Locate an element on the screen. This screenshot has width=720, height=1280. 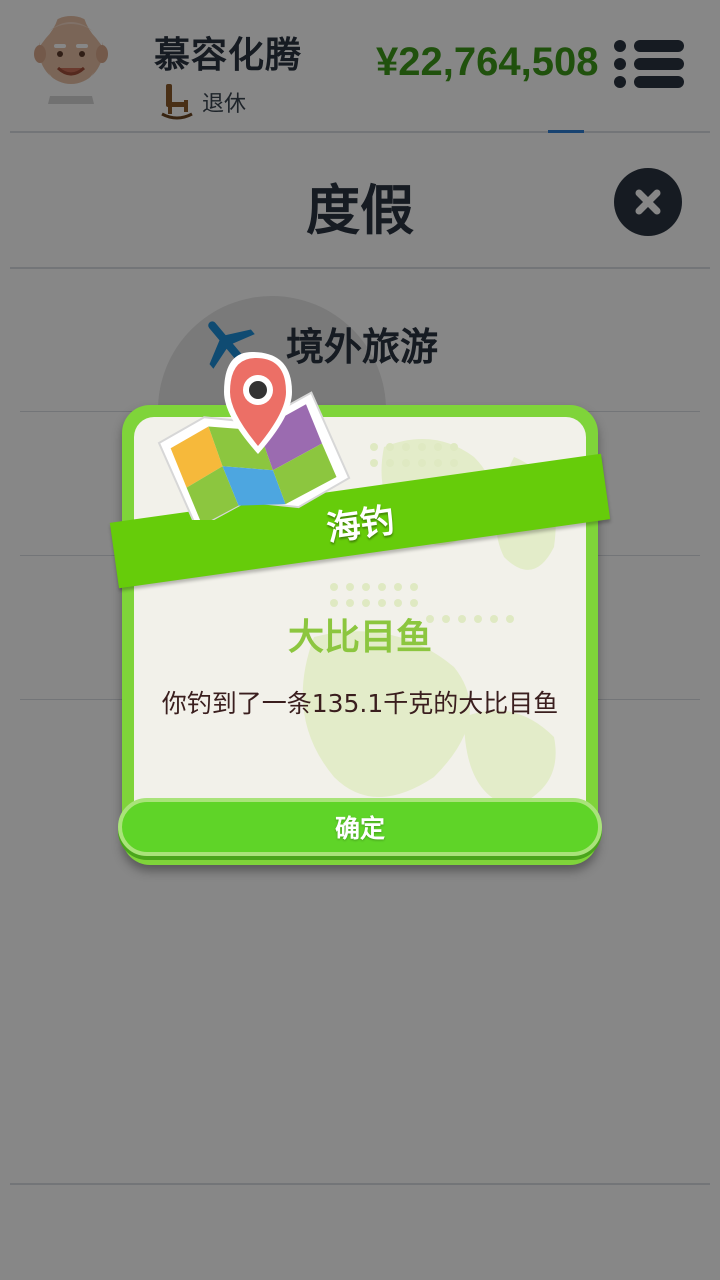
confirm-button: 确定 is located at coordinates (360, 827).